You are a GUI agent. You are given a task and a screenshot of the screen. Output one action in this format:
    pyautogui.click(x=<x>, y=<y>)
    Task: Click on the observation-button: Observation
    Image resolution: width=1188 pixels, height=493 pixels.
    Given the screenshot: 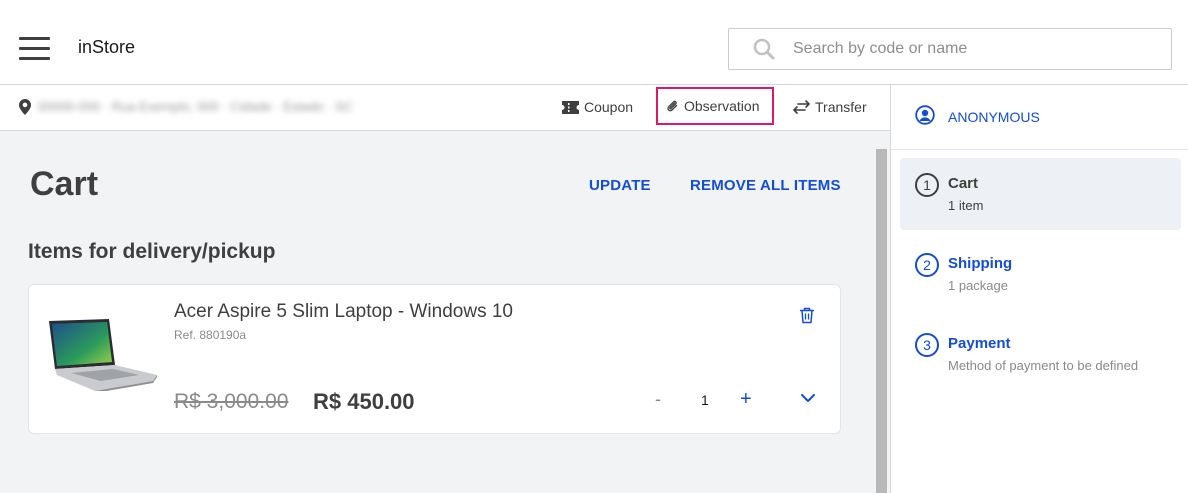 What is the action you would take?
    pyautogui.click(x=715, y=106)
    